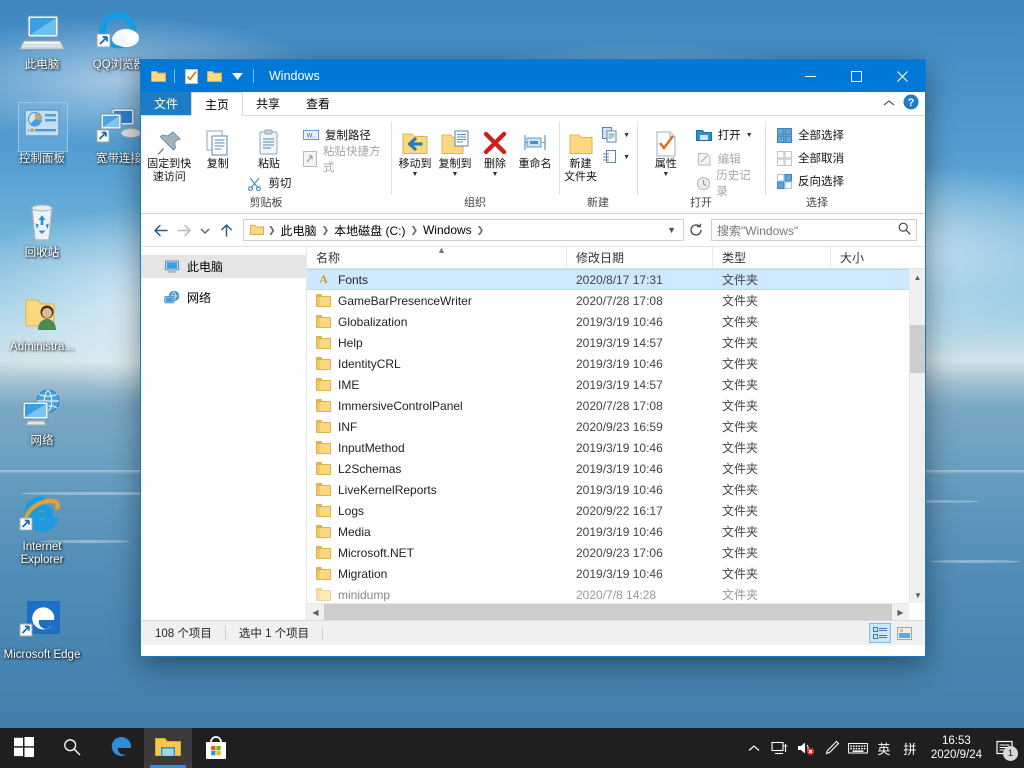 The height and width of the screenshot is (768, 1024). Describe the element at coordinates (904, 230) in the screenshot. I see `search-icon` at that location.